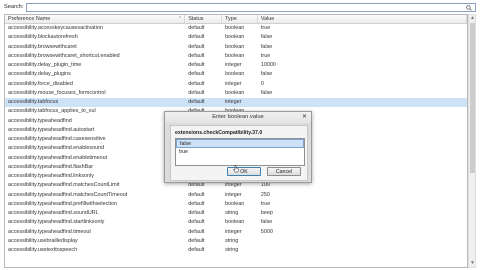 This screenshot has height=270, width=480. What do you see at coordinates (472, 98) in the screenshot?
I see `scrollbar-thumb` at bounding box center [472, 98].